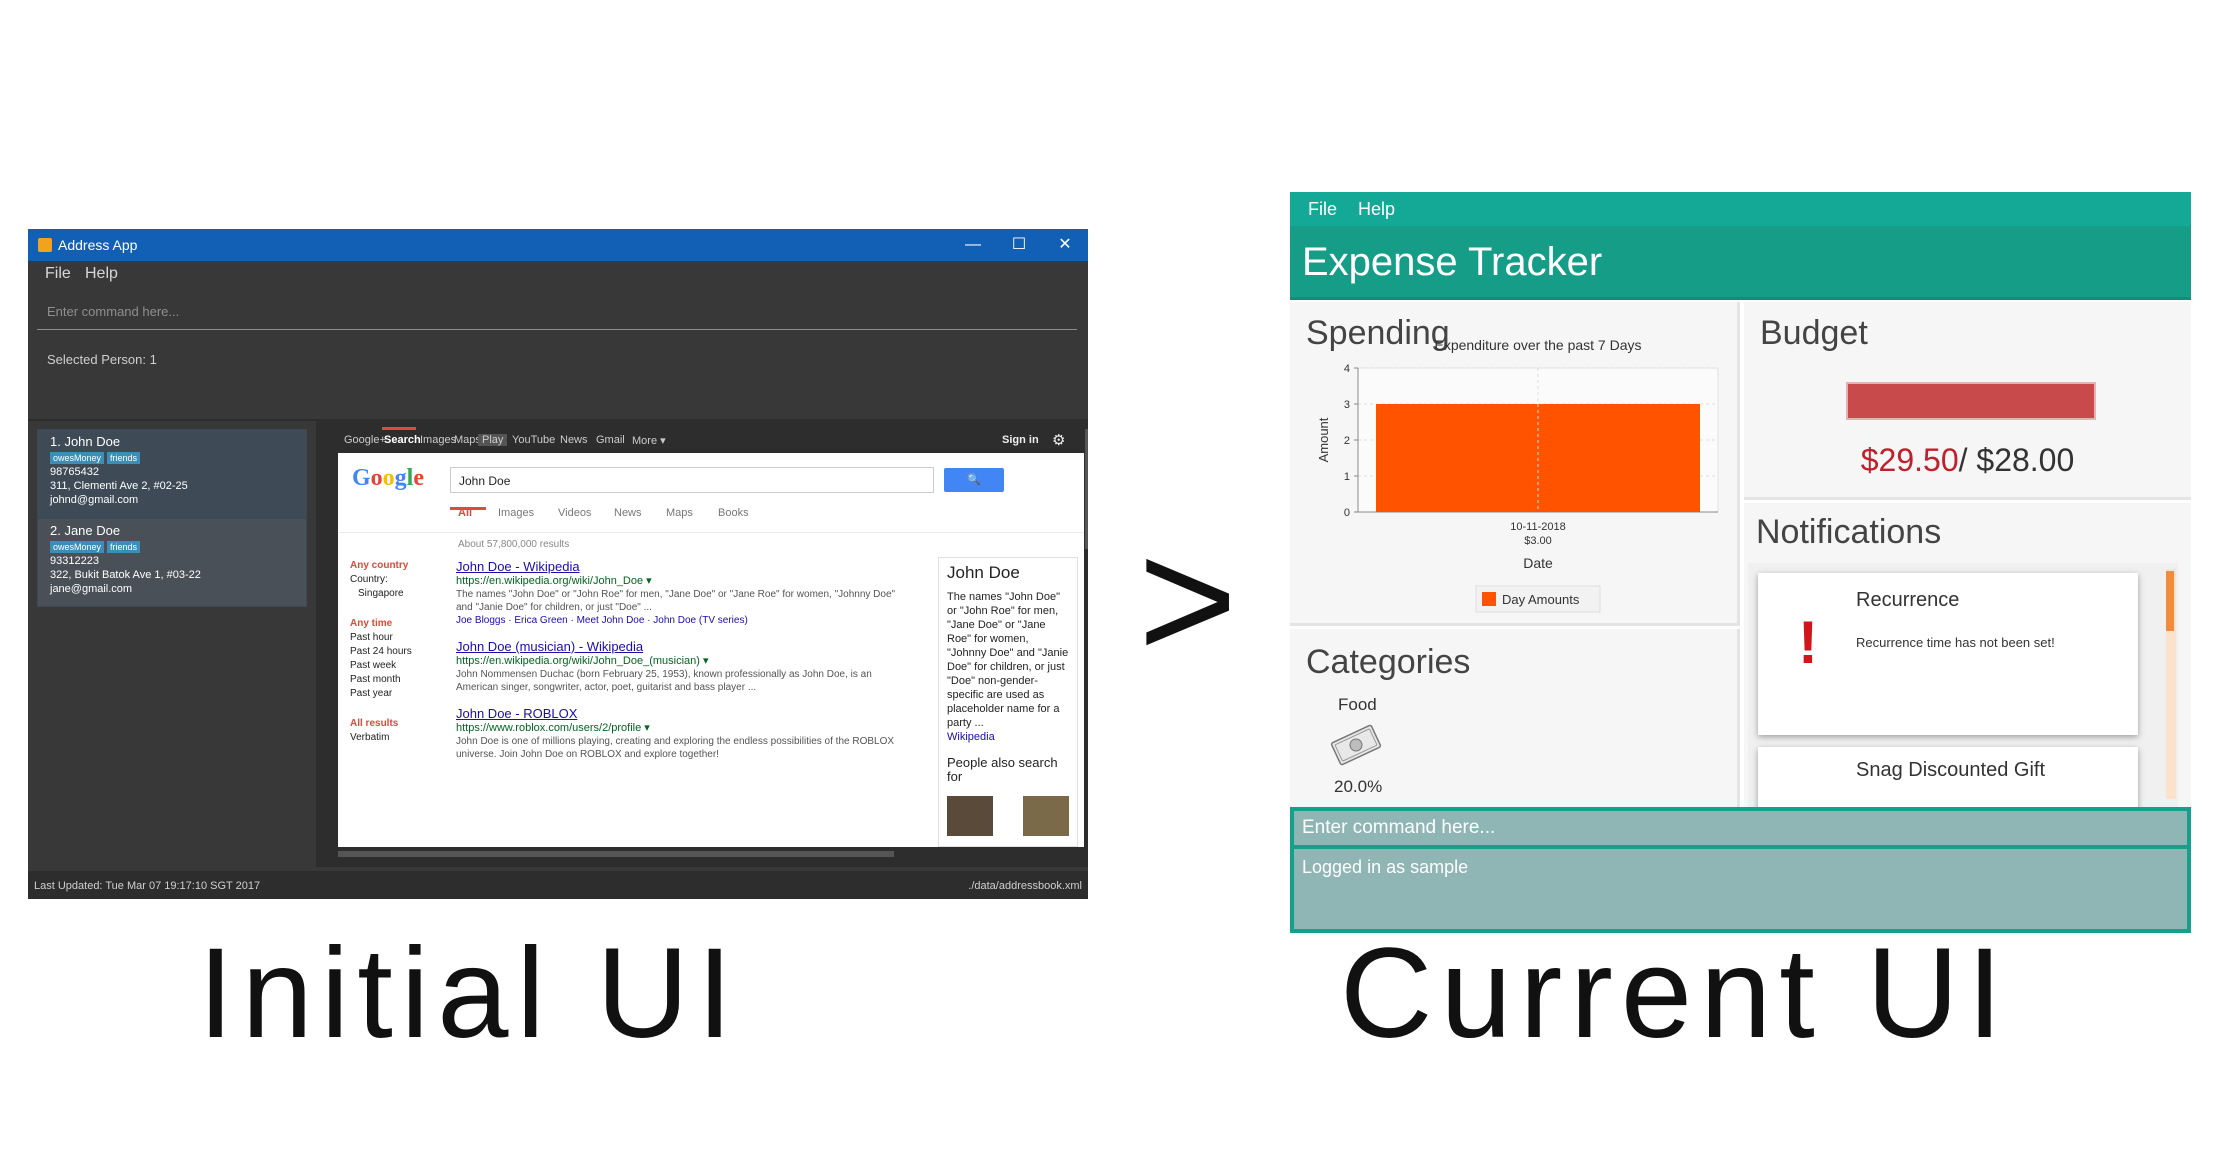 The height and width of the screenshot is (1170, 2232). I want to click on nav-google-plus: Google+, so click(365, 440).